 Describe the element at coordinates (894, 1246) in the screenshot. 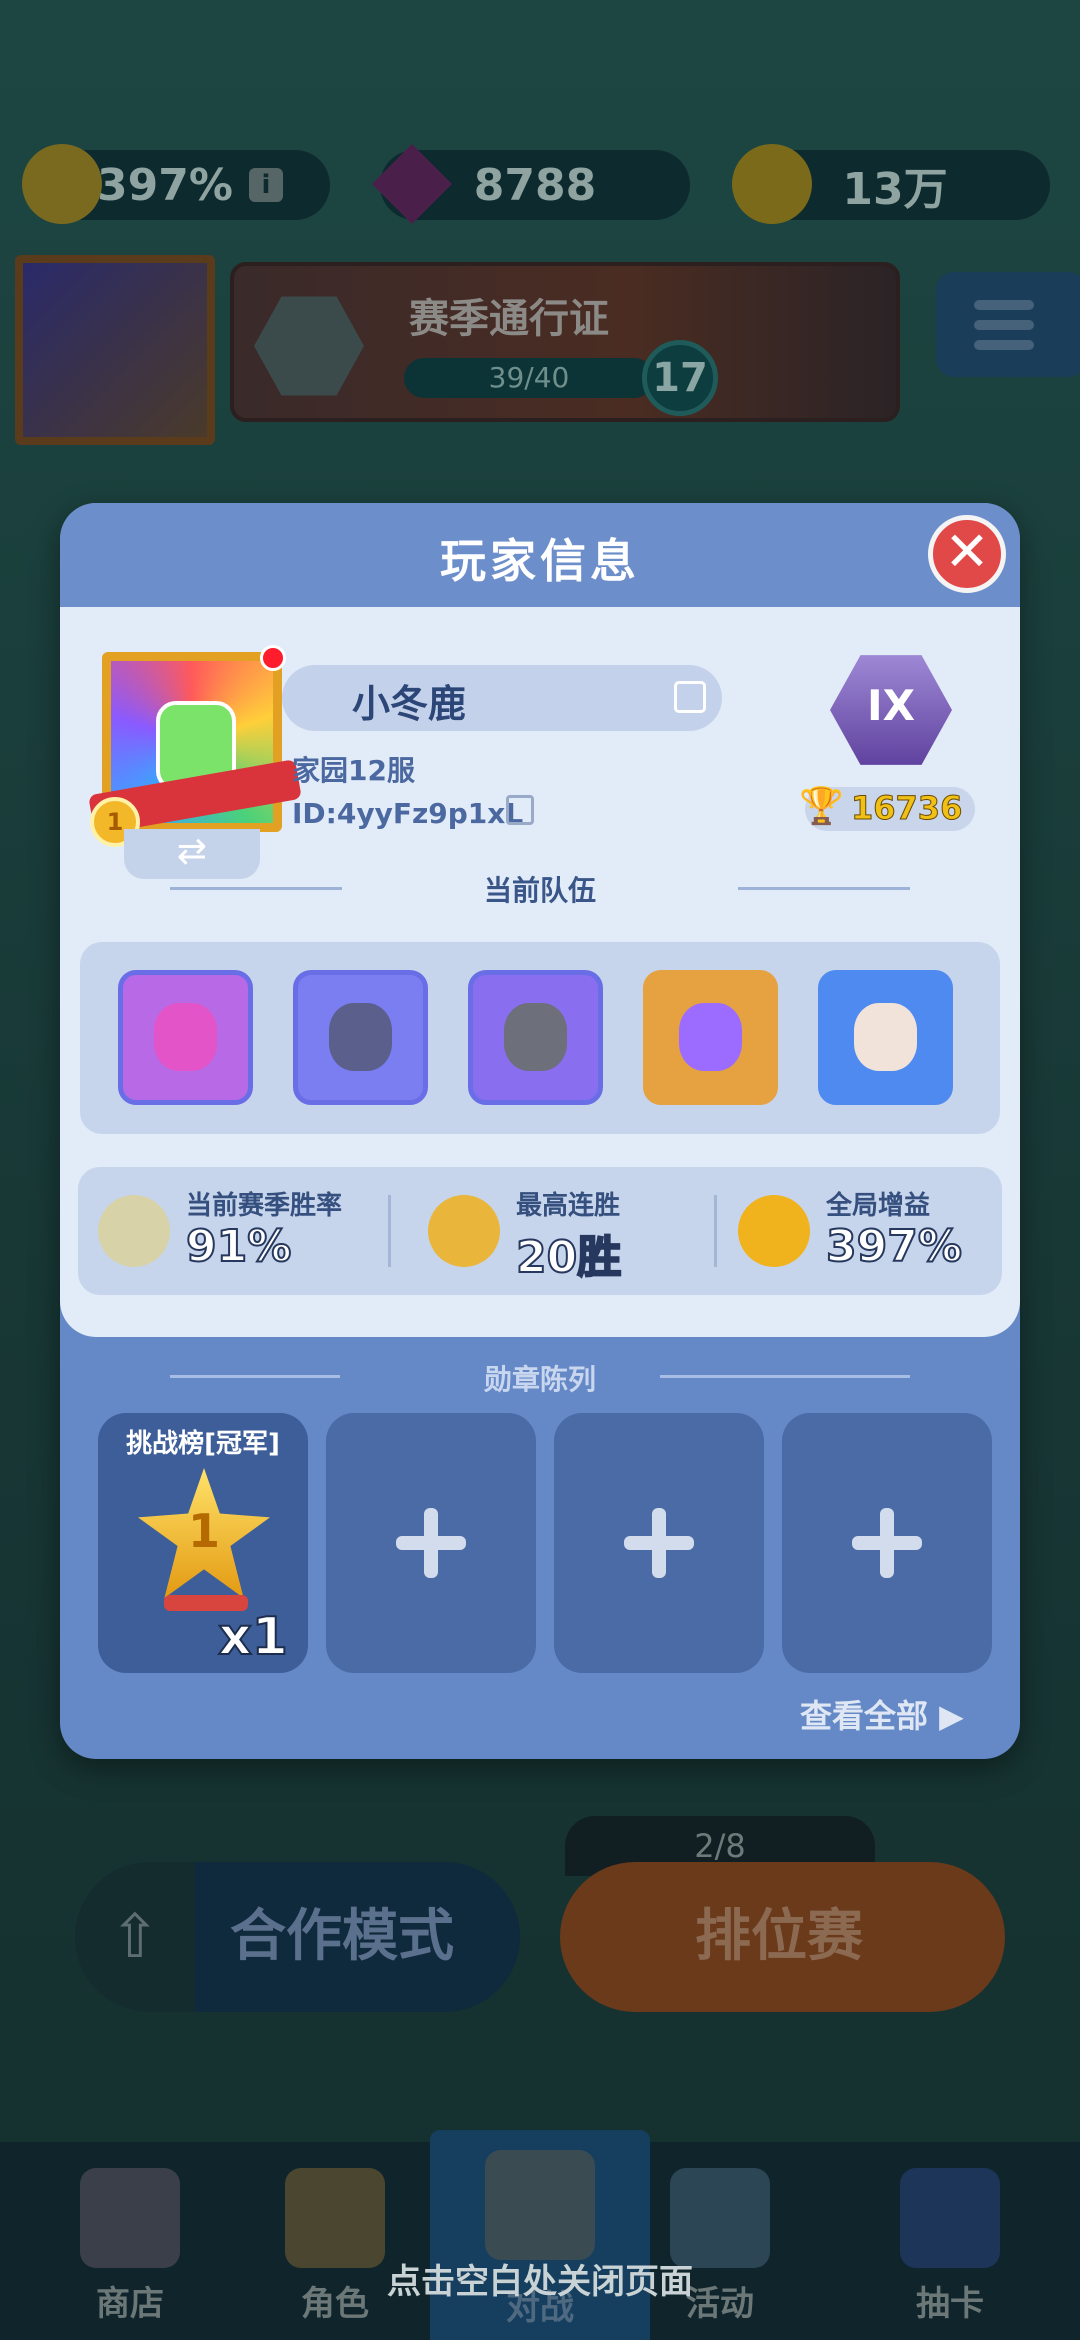

I see `stat-value: 397%` at that location.